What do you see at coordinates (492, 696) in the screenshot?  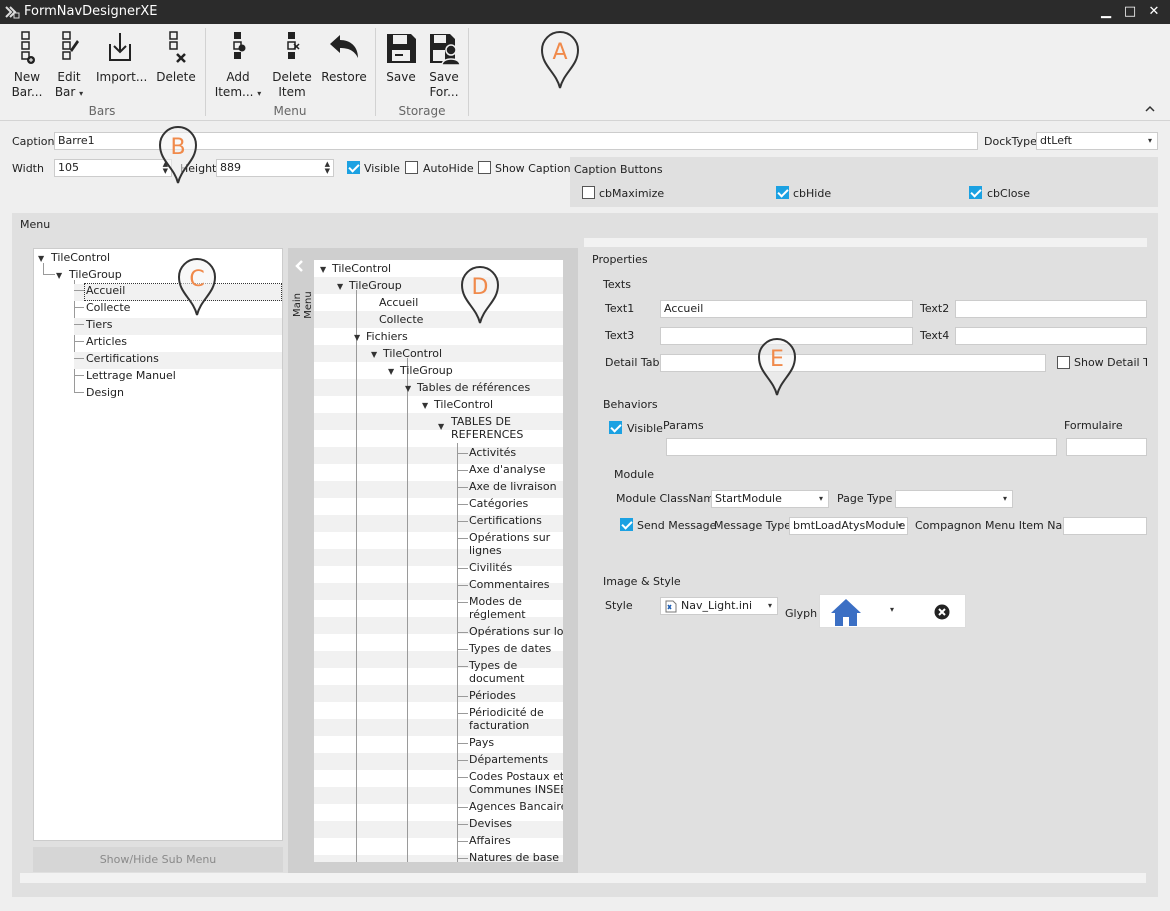 I see `tree-node: Périodes` at bounding box center [492, 696].